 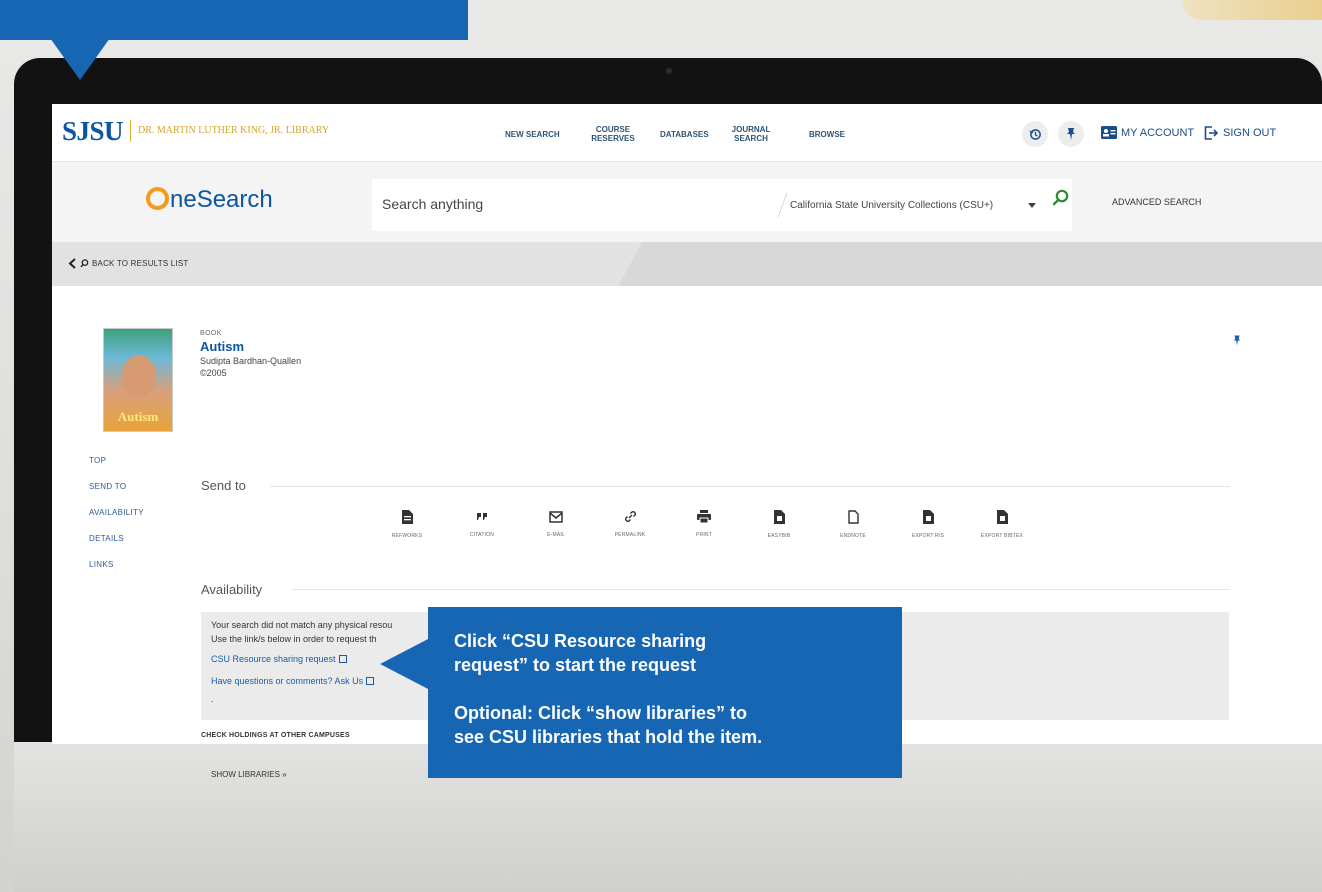 I want to click on send-to-heading: Send to, so click(x=223, y=485).